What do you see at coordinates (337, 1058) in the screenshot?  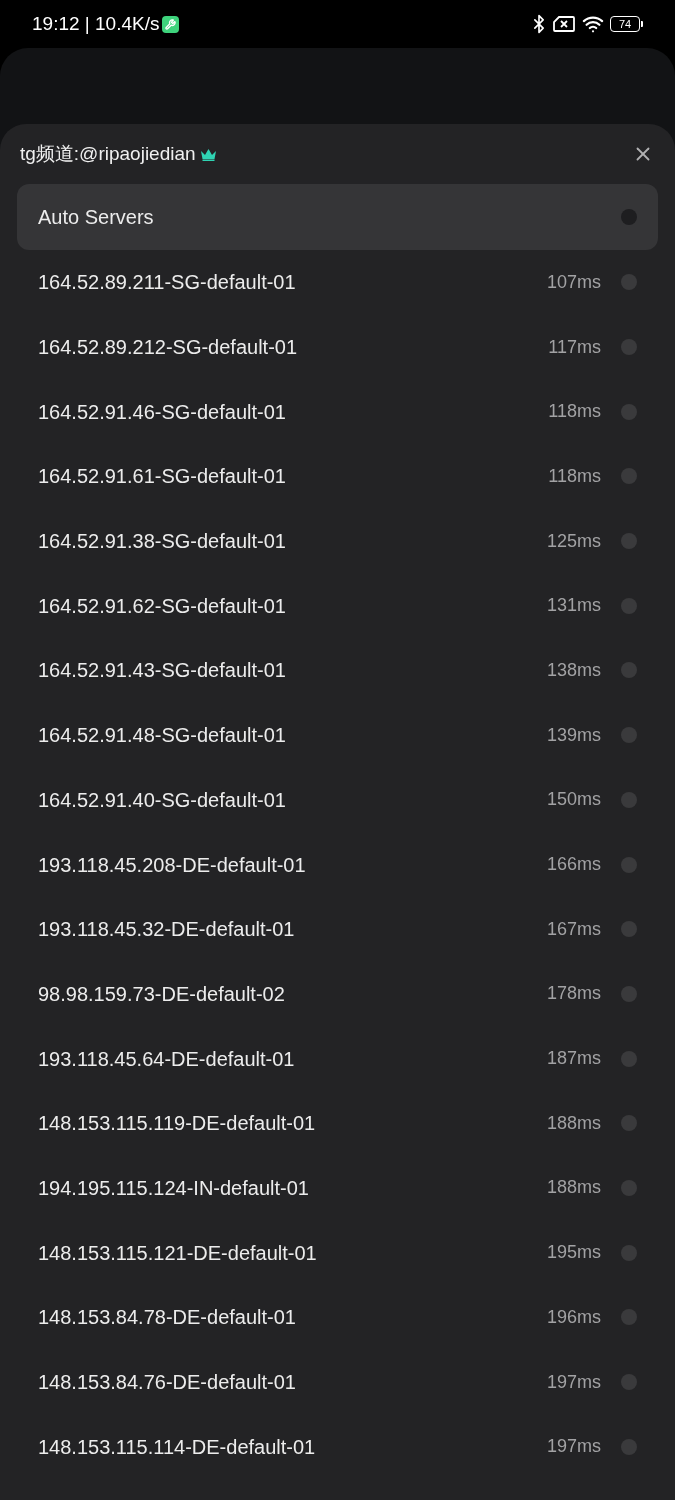 I see `server-row: 193.118.45.64-DE-default-01 187ms` at bounding box center [337, 1058].